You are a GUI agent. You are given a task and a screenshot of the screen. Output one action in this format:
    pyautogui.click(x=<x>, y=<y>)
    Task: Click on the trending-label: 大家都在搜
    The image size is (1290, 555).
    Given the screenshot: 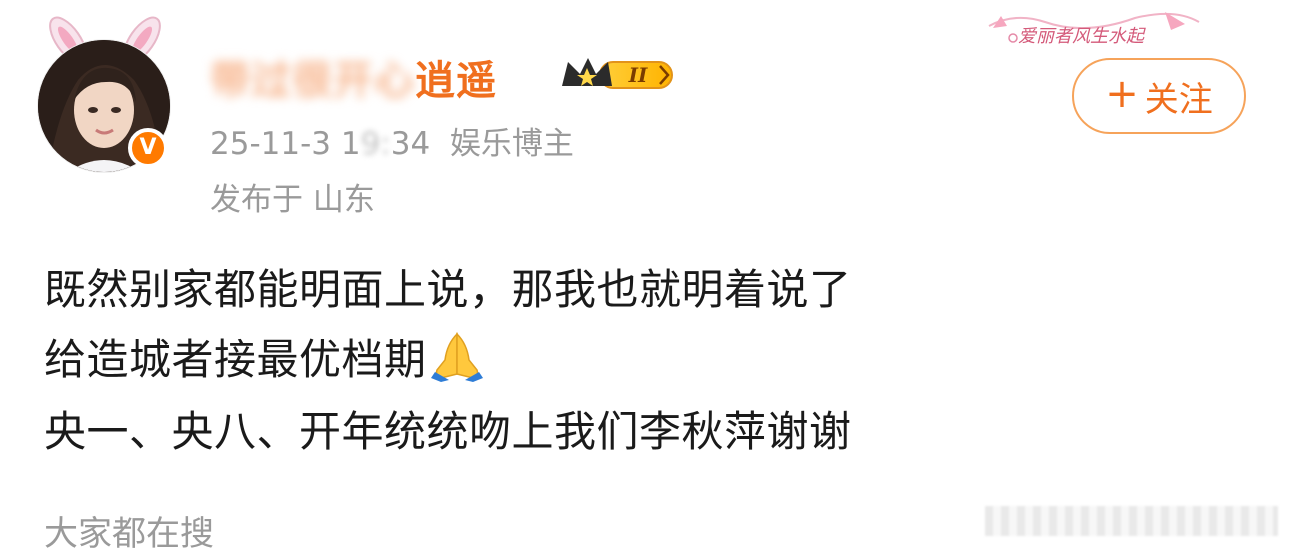 What is the action you would take?
    pyautogui.click(x=129, y=530)
    